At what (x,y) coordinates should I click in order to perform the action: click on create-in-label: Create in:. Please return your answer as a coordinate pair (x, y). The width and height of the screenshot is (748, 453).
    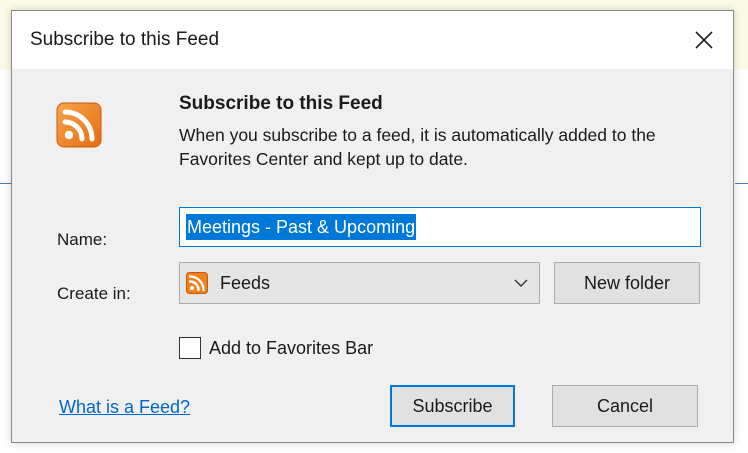
    Looking at the image, I should click on (94, 293).